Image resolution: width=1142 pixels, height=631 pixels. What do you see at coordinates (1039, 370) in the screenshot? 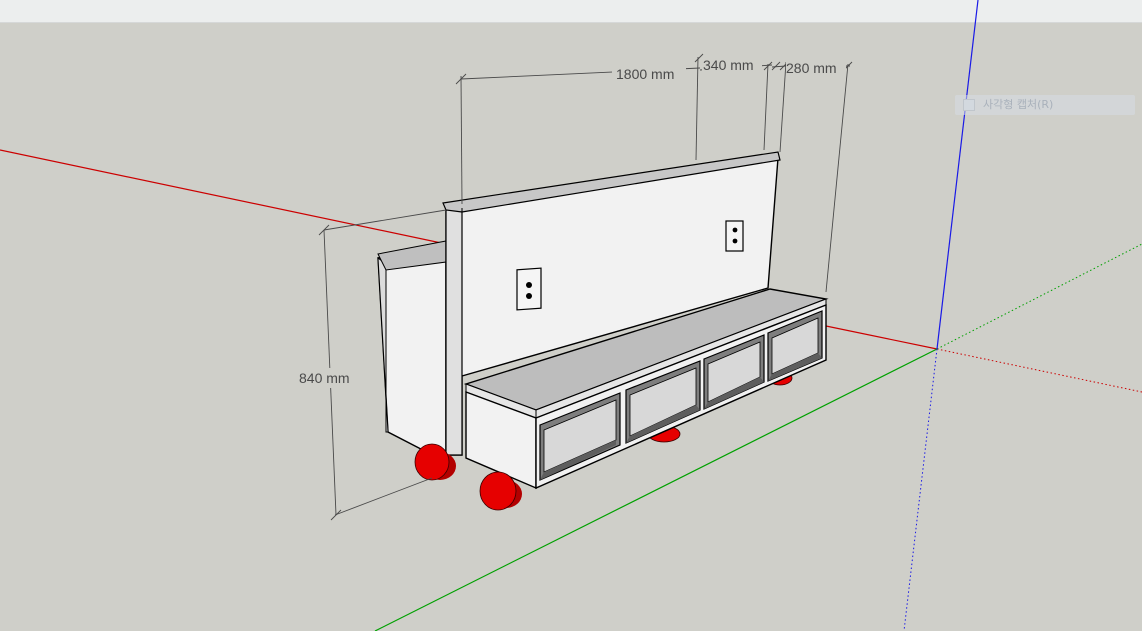
I see `red-axis-dotted` at bounding box center [1039, 370].